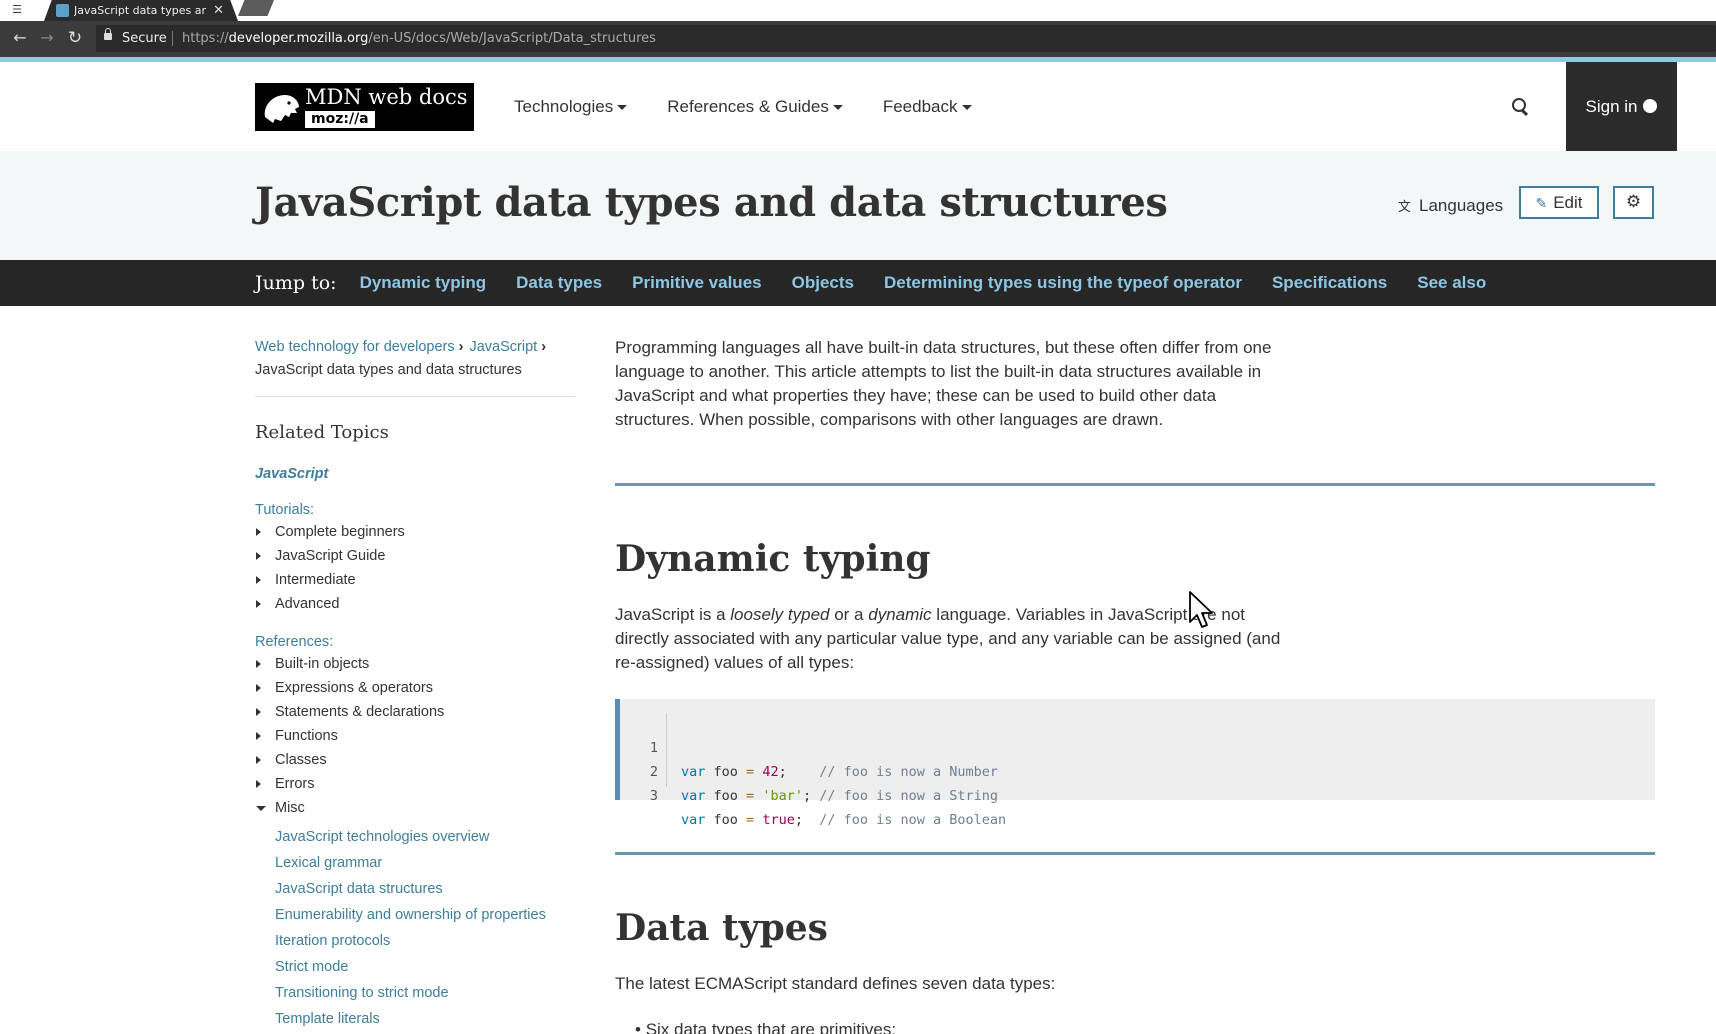 Image resolution: width=1716 pixels, height=1034 pixels. I want to click on sidebar-item-classes: Classes, so click(349, 760).